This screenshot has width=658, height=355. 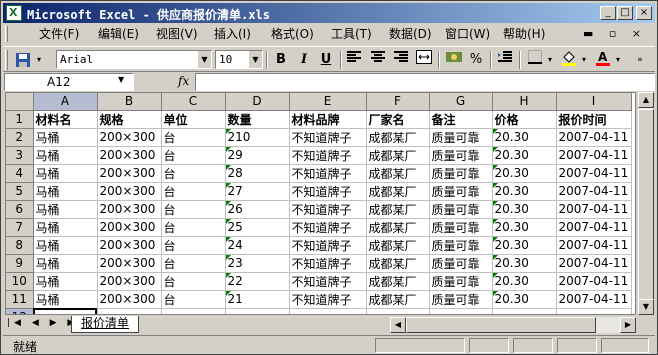 What do you see at coordinates (193, 299) in the screenshot?
I see `cell-c11: 台` at bounding box center [193, 299].